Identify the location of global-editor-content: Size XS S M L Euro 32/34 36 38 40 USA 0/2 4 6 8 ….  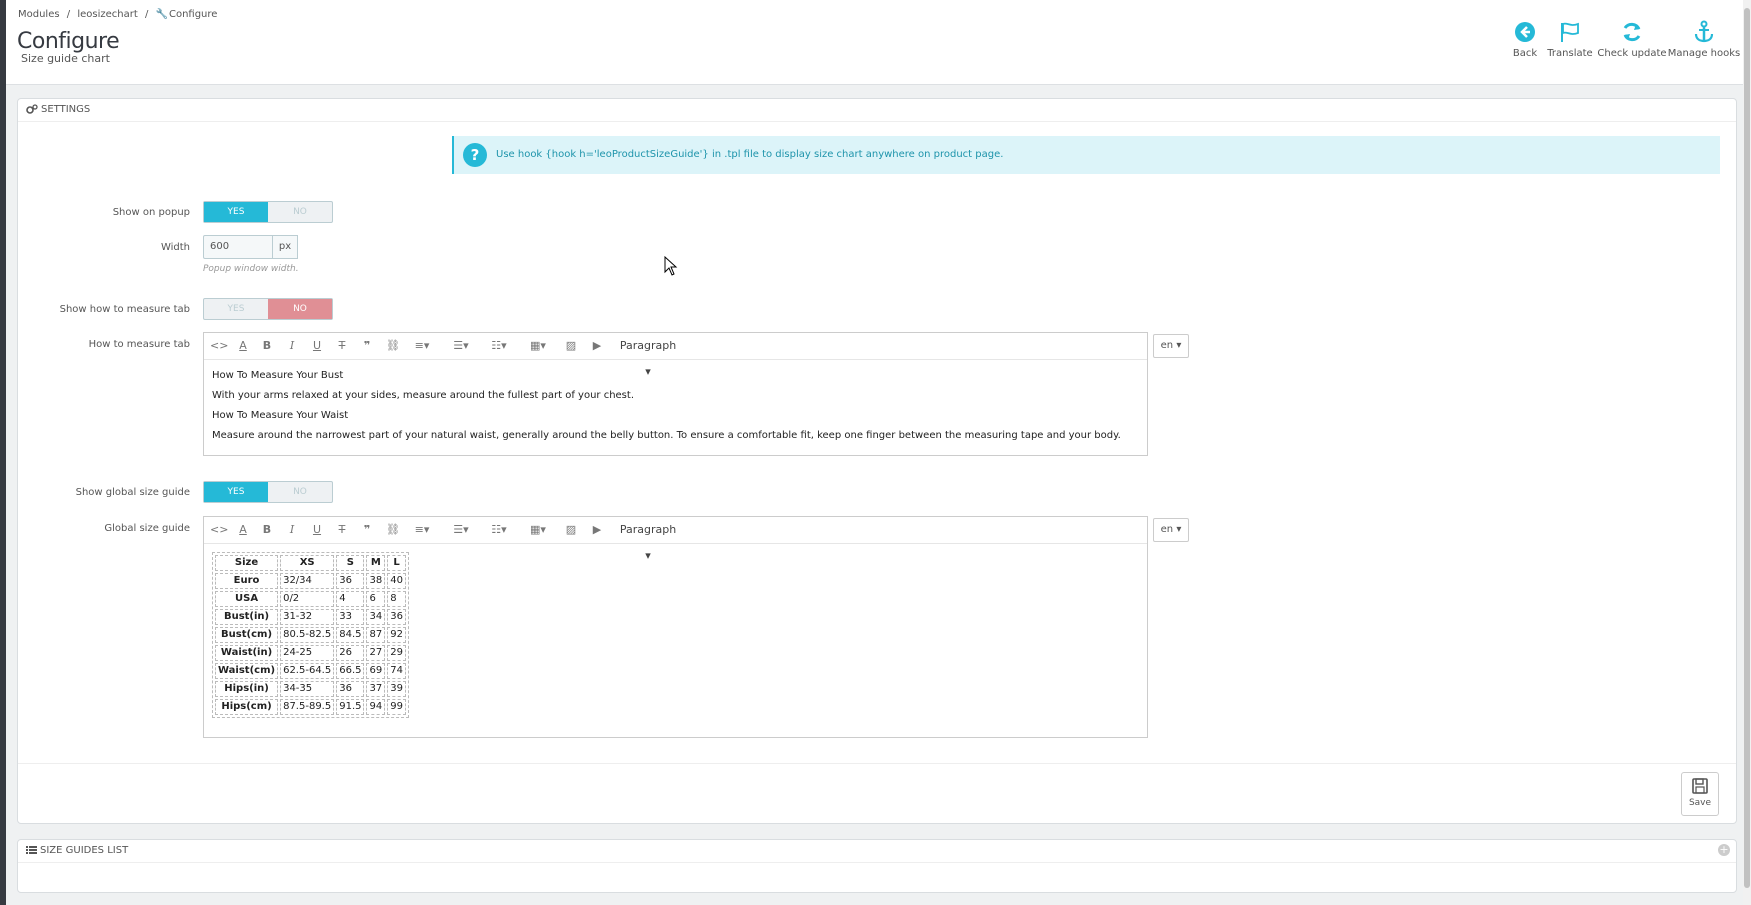
(675, 635).